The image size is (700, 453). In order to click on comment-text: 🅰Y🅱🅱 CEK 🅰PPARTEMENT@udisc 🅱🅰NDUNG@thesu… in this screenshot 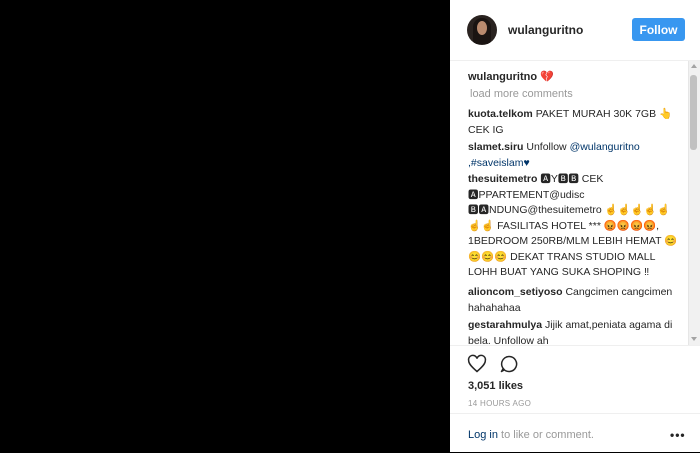, I will do `click(573, 225)`.